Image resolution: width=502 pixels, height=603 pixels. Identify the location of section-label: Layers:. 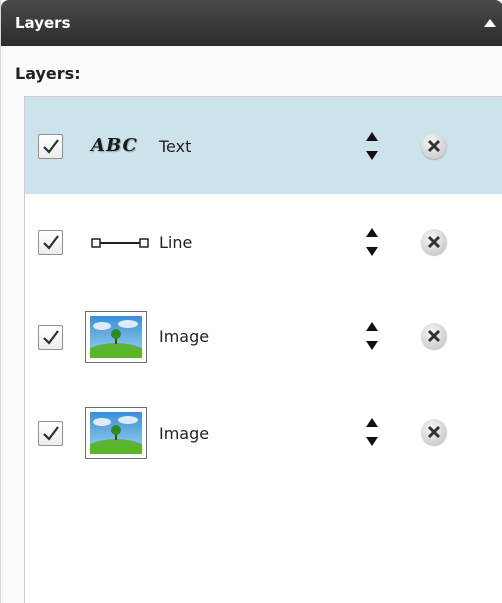
(48, 73).